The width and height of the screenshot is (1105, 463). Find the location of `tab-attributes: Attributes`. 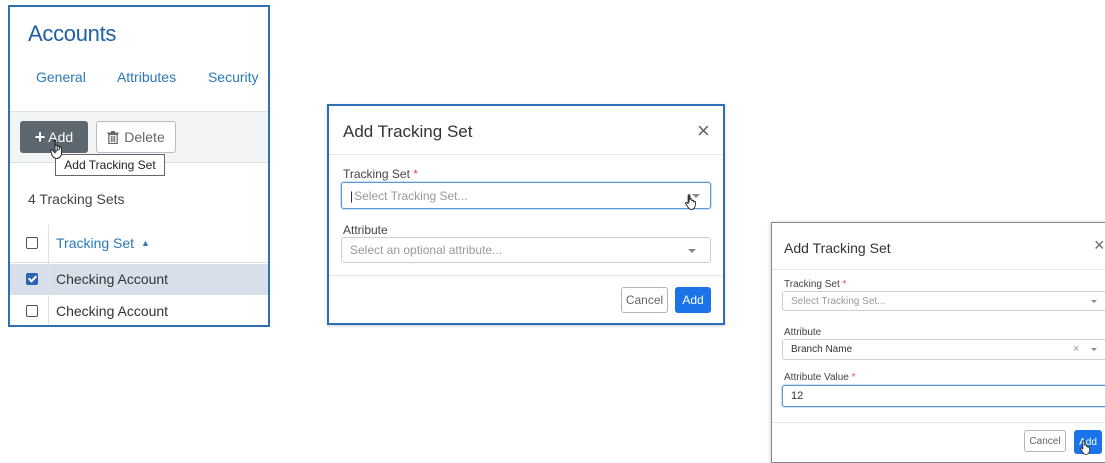

tab-attributes: Attributes is located at coordinates (146, 77).